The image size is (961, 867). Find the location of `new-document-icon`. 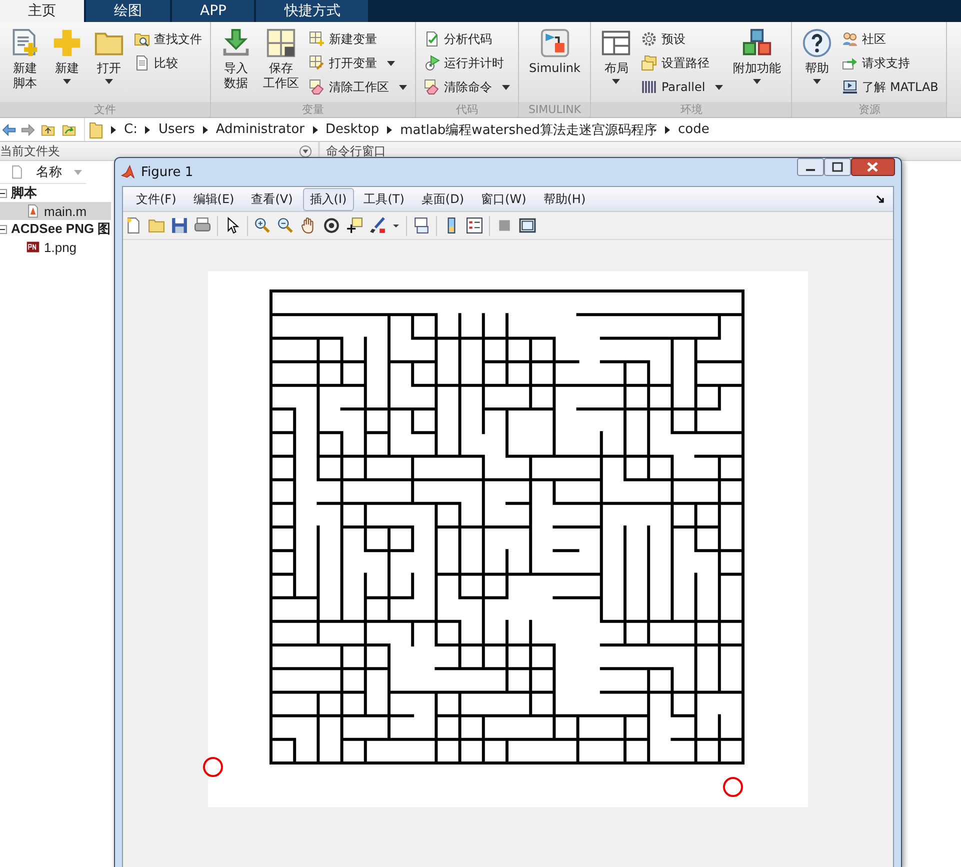

new-document-icon is located at coordinates (133, 225).